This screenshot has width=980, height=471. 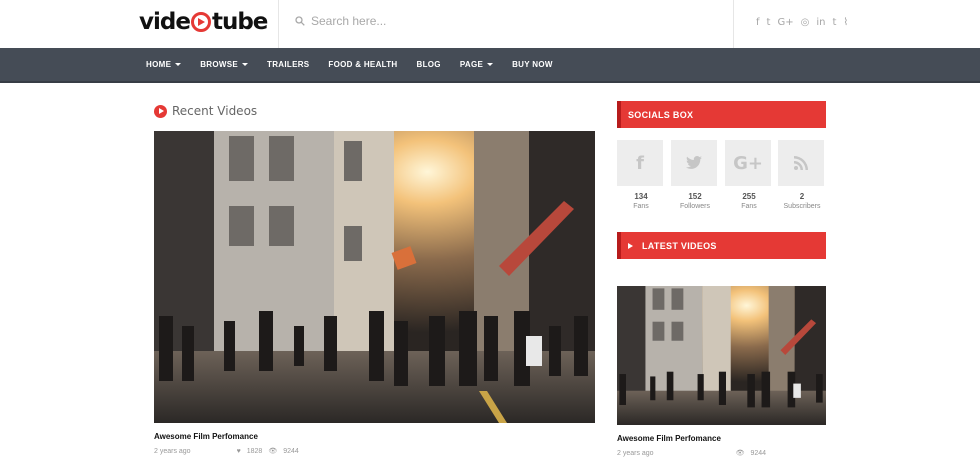 I want to click on linkedin-icon: in, so click(x=820, y=22).